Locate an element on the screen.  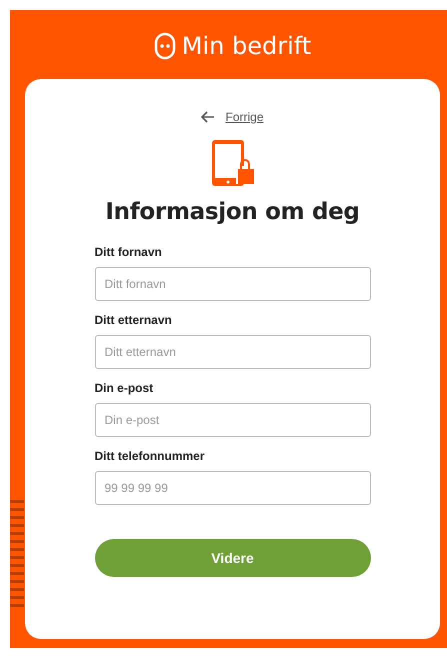
back-link: Forrige is located at coordinates (244, 117).